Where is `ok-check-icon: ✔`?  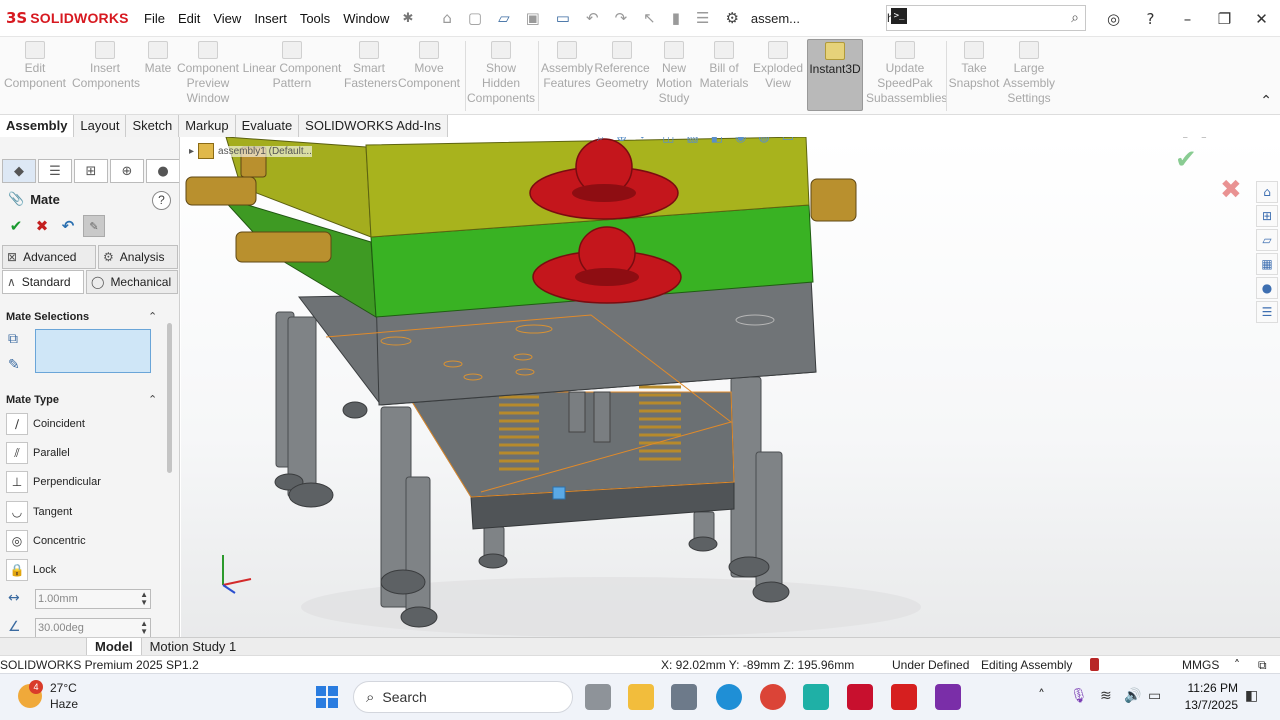 ok-check-icon: ✔ is located at coordinates (16, 226).